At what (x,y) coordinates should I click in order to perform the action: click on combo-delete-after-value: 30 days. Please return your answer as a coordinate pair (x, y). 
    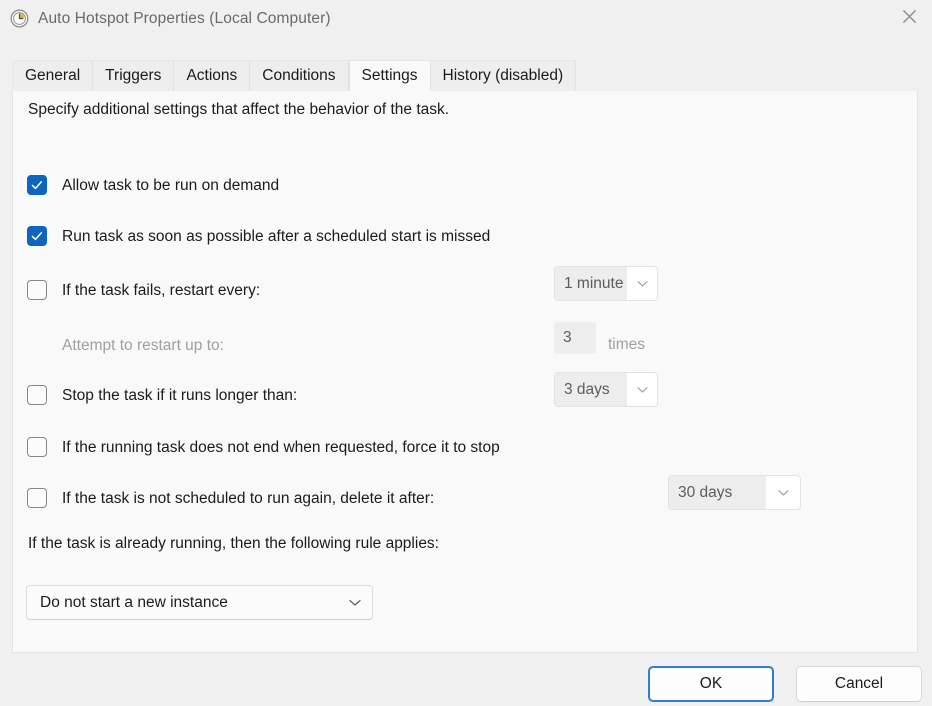
    Looking at the image, I should click on (717, 492).